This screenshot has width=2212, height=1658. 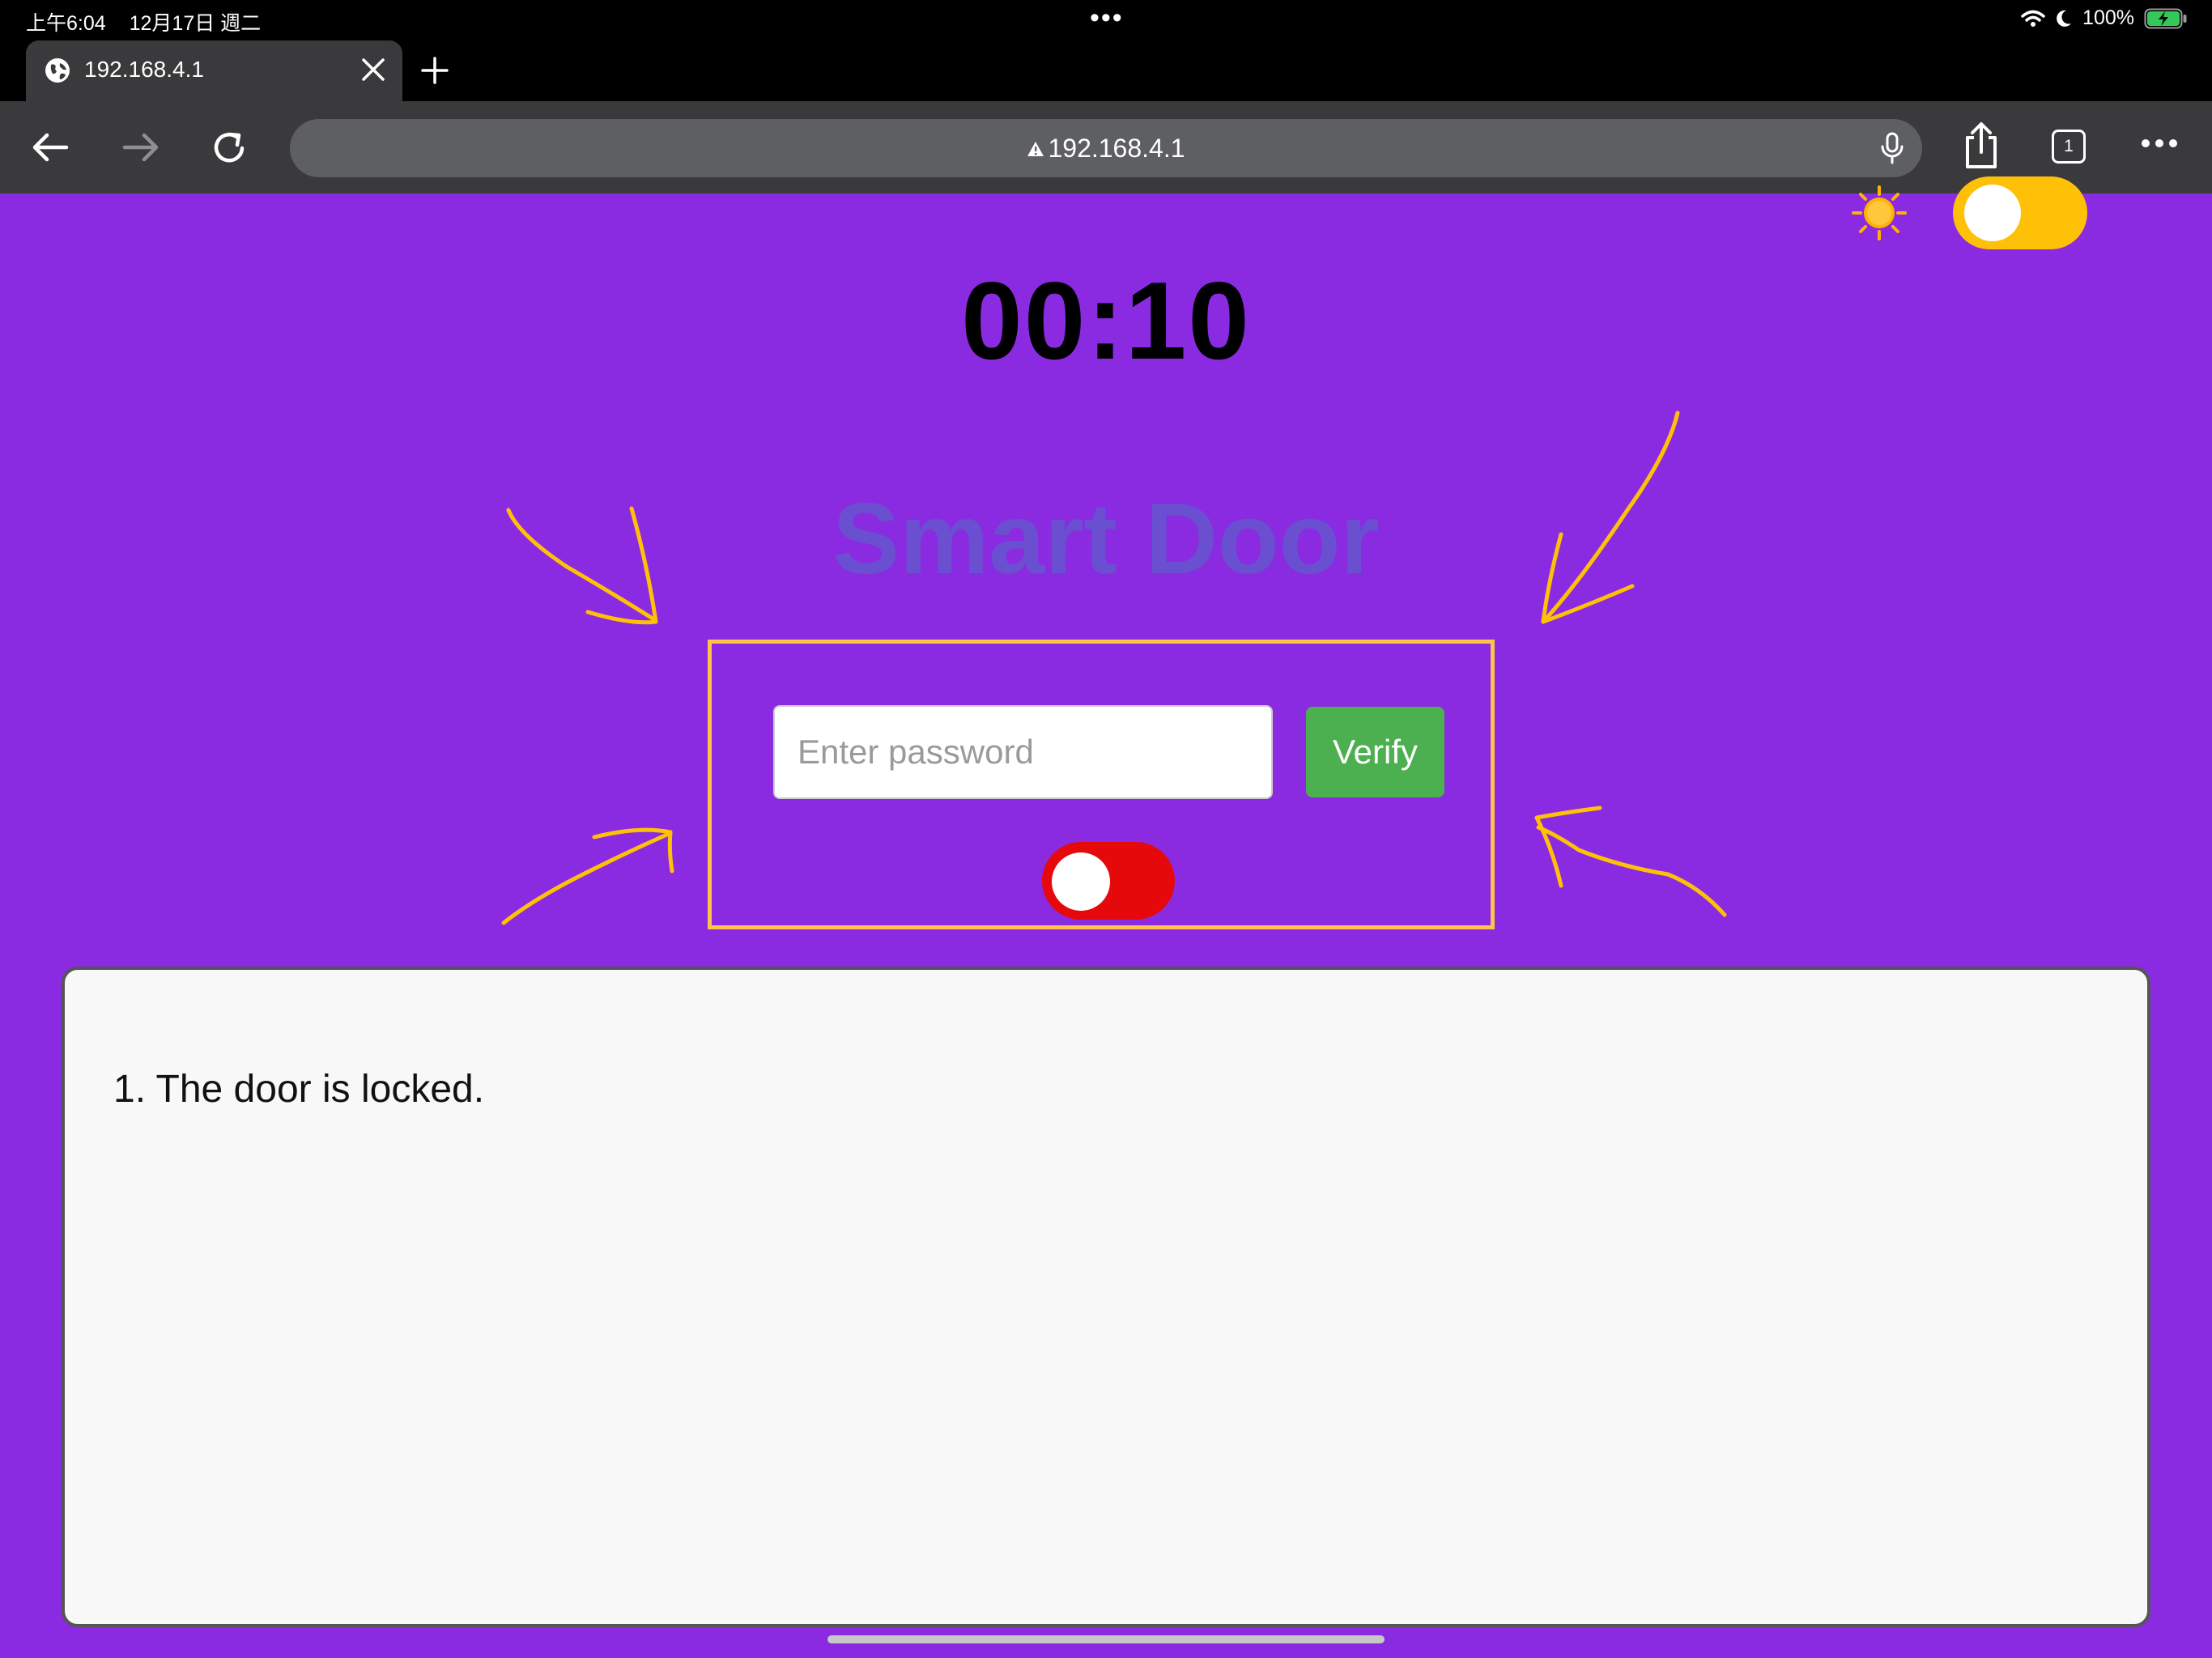 What do you see at coordinates (214, 70) in the screenshot?
I see `browser-tab: 192.168.4.1` at bounding box center [214, 70].